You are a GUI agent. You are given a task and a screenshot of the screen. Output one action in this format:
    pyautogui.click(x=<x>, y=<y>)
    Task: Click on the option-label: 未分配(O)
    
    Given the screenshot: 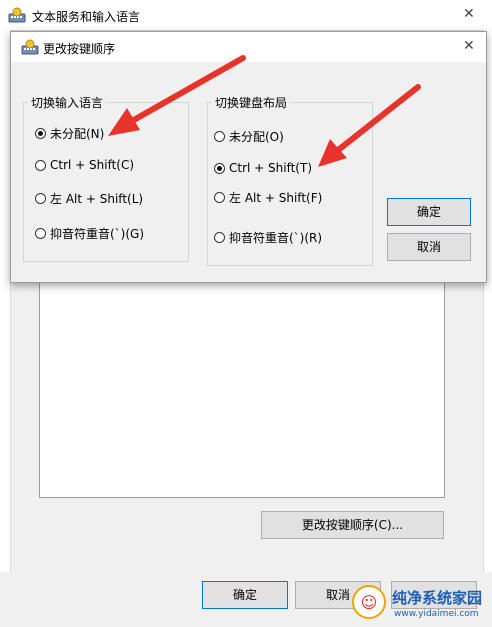 What is the action you would take?
    pyautogui.click(x=256, y=136)
    